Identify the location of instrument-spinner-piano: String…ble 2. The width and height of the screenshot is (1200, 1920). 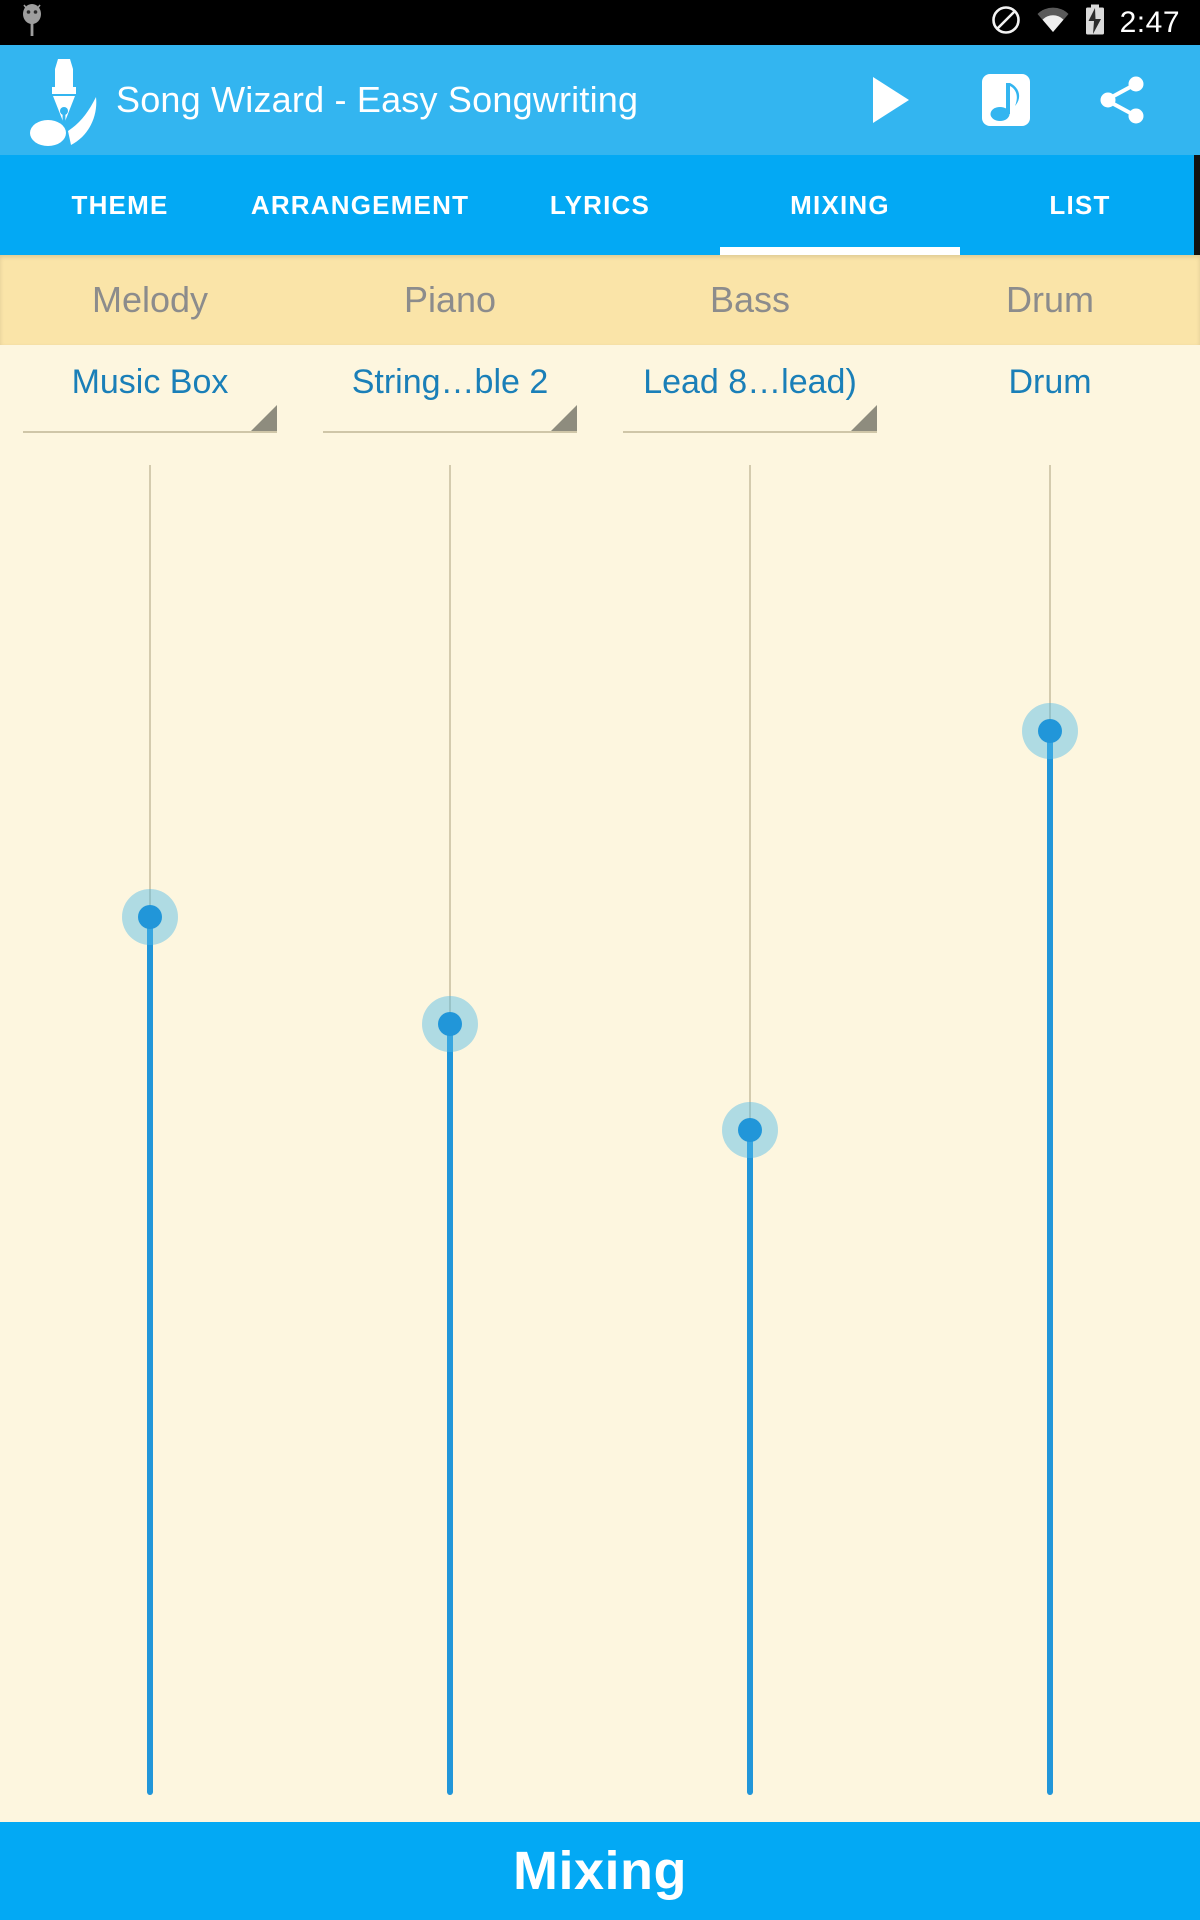
(450, 398).